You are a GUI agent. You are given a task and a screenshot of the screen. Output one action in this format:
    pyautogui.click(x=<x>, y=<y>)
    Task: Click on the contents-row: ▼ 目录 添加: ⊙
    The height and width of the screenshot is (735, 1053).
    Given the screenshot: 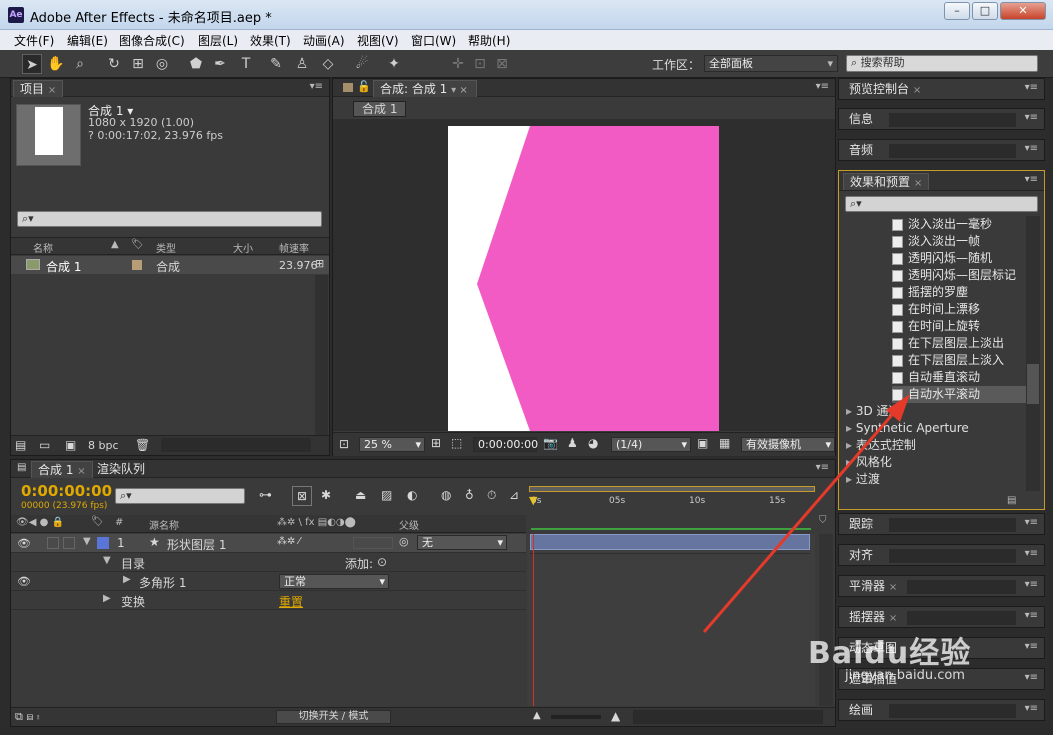 What is the action you would take?
    pyautogui.click(x=268, y=562)
    